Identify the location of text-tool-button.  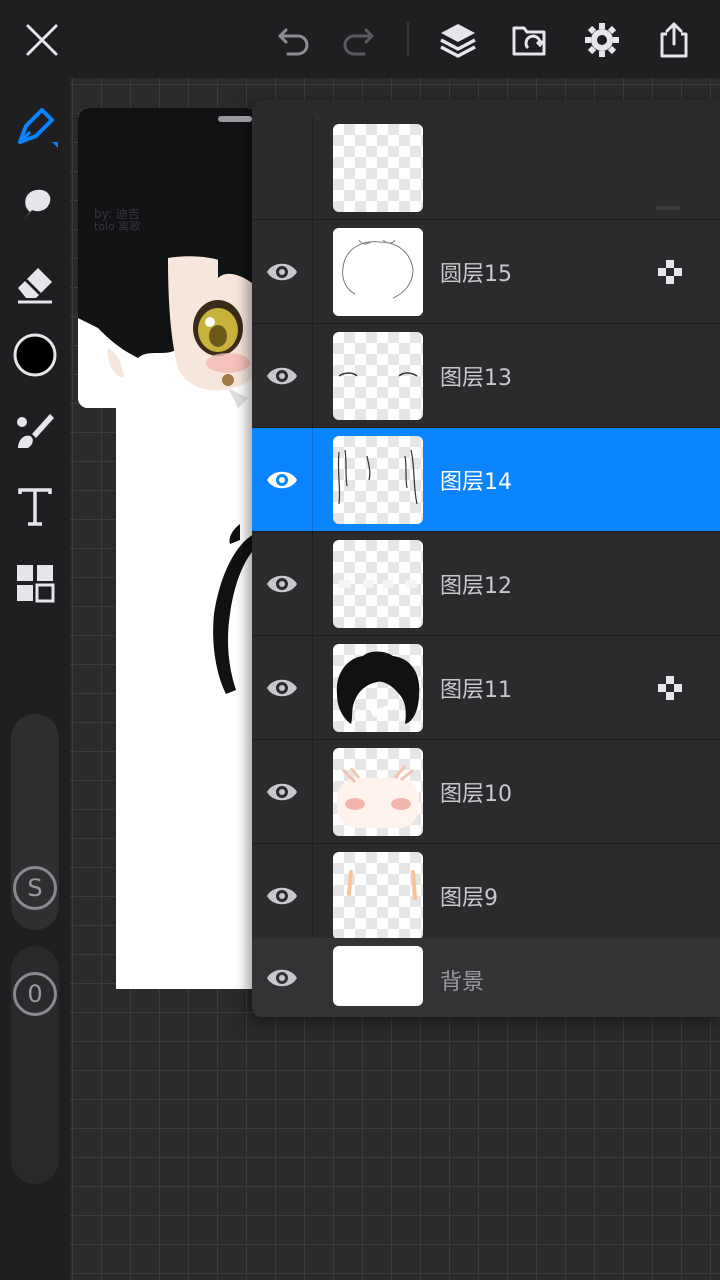
(35, 507).